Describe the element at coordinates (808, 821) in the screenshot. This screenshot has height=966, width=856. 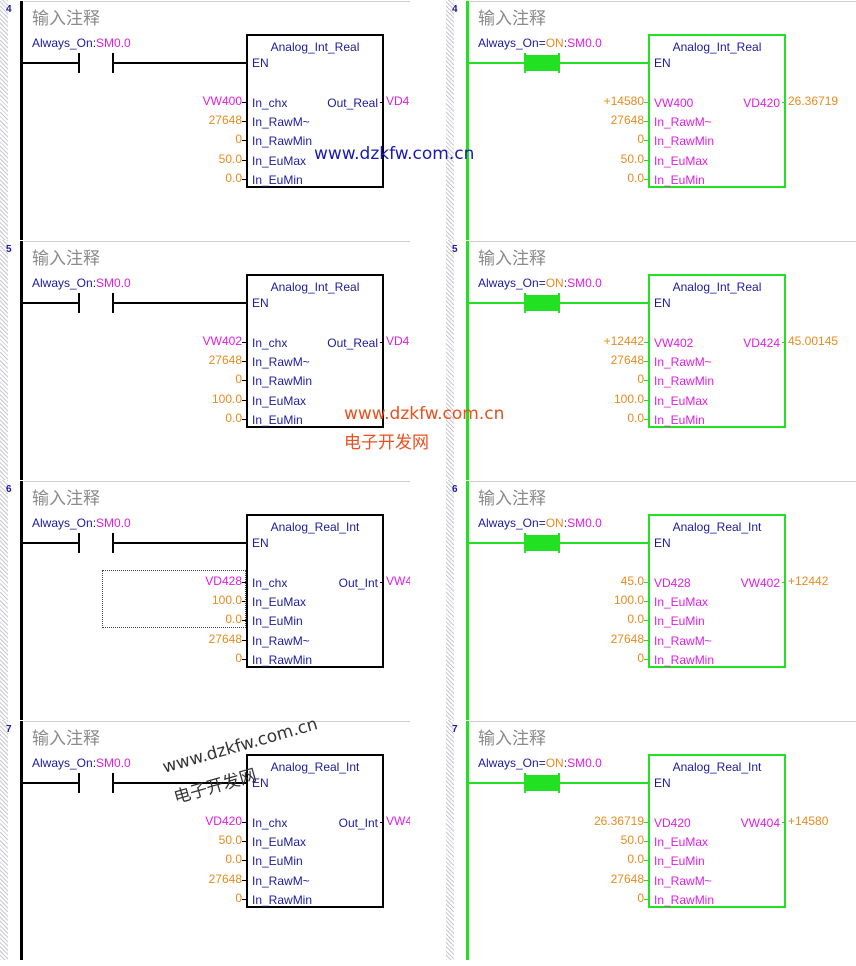
I see `output-operand: +14580` at that location.